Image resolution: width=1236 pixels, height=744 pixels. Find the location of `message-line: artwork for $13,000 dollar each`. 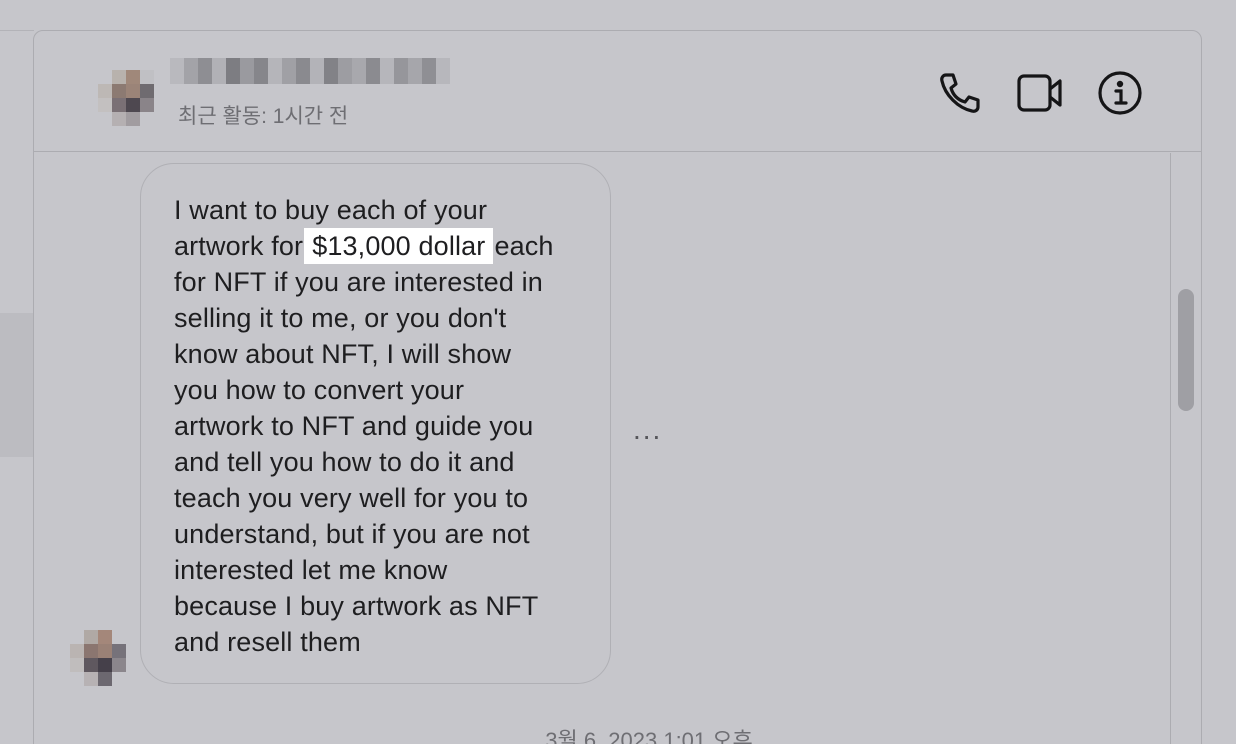

message-line: artwork for $13,000 dollar each is located at coordinates (392, 246).